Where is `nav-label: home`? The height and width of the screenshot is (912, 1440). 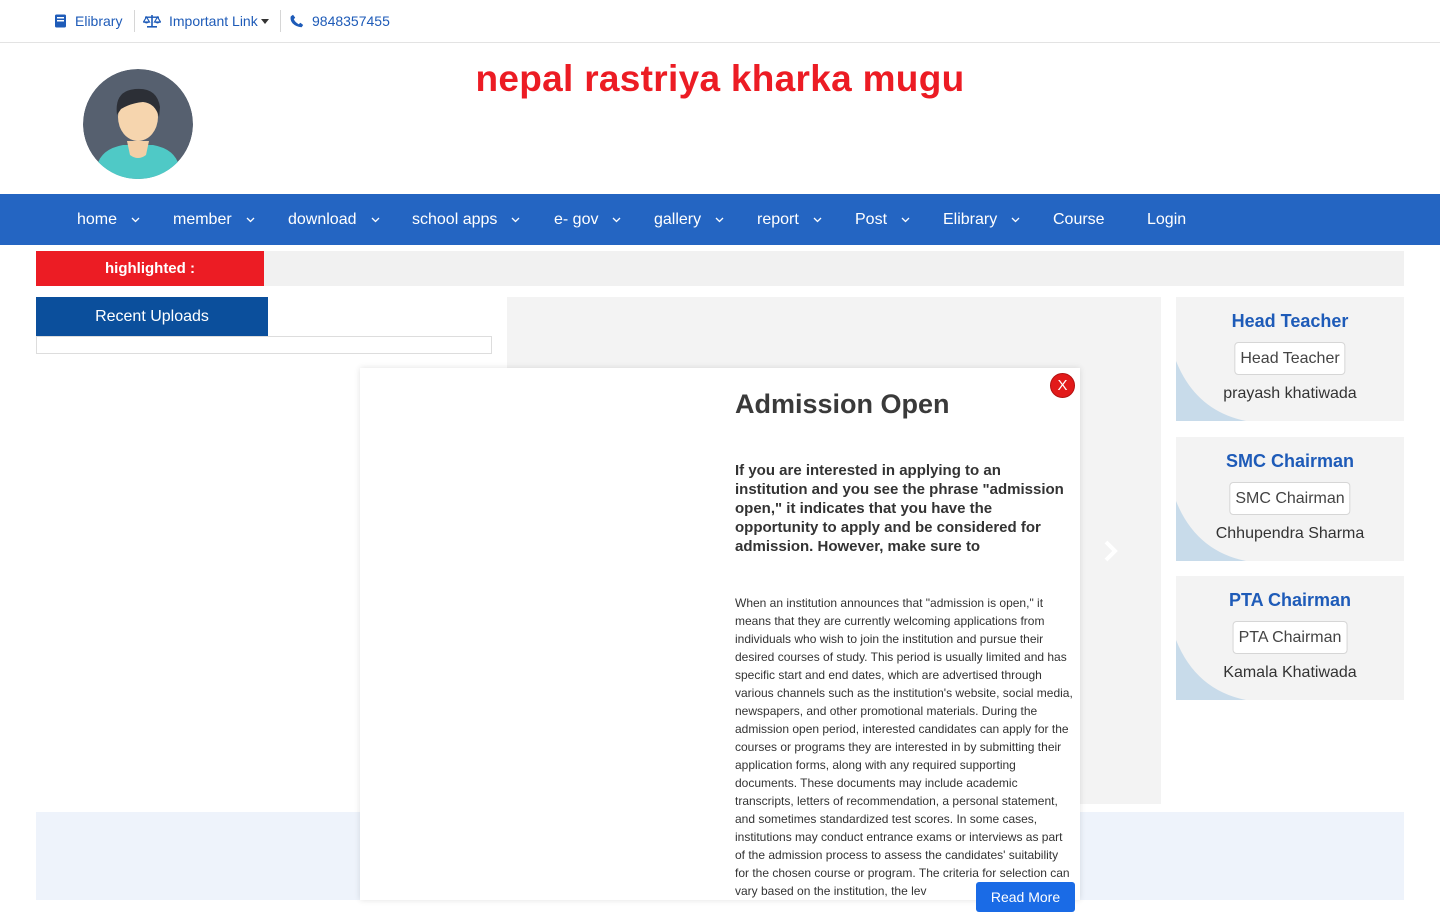
nav-label: home is located at coordinates (97, 219).